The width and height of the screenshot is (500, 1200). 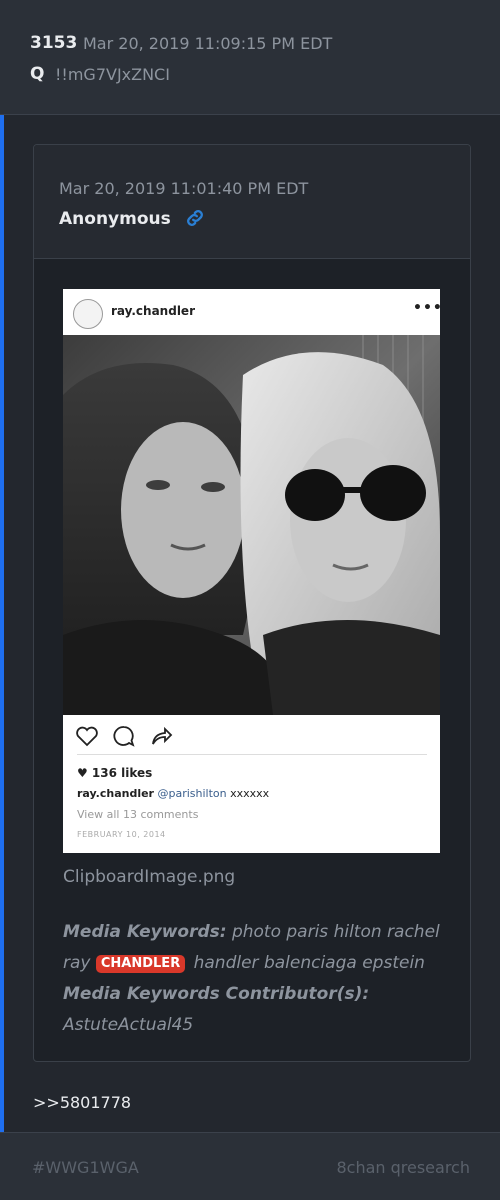 What do you see at coordinates (140, 964) in the screenshot?
I see `keyword-badge: CHANDLER` at bounding box center [140, 964].